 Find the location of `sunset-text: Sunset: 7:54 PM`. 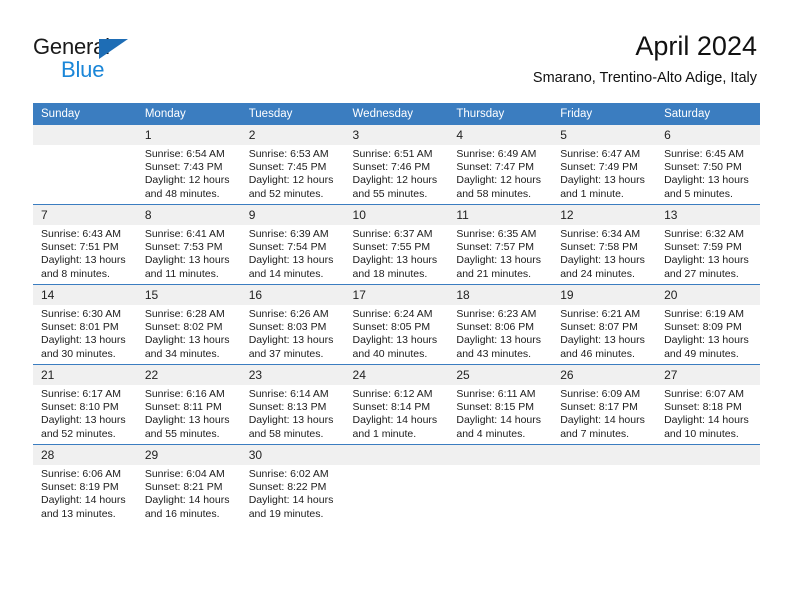

sunset-text: Sunset: 7:54 PM is located at coordinates (287, 247).